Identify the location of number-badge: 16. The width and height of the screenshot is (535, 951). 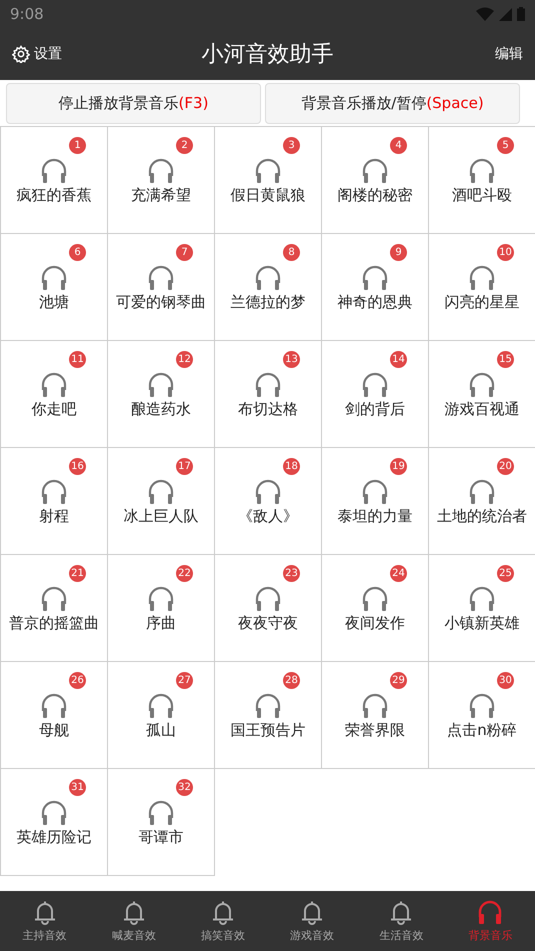
(77, 466).